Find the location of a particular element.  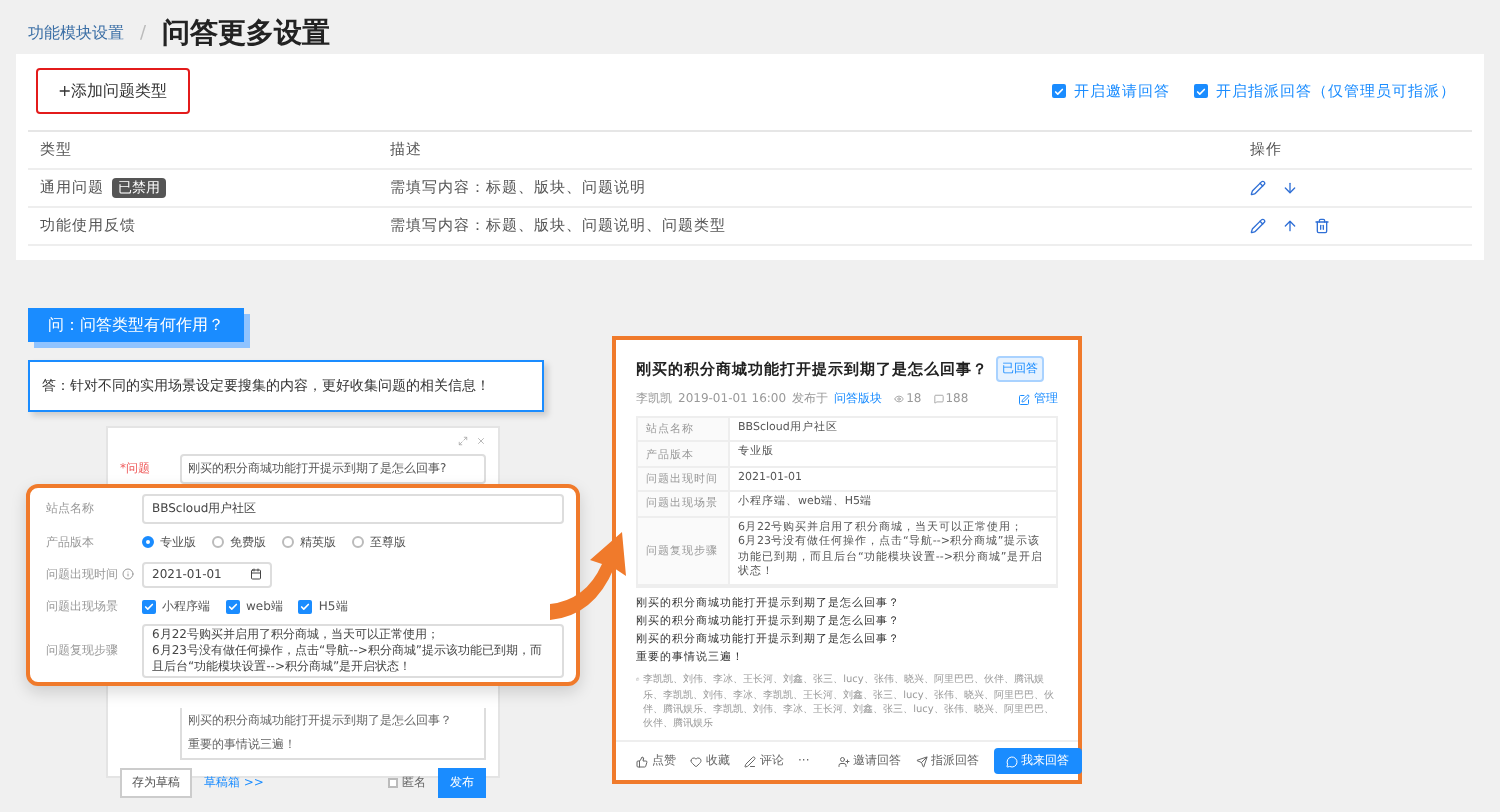

arrow-up-icon is located at coordinates (1290, 226).